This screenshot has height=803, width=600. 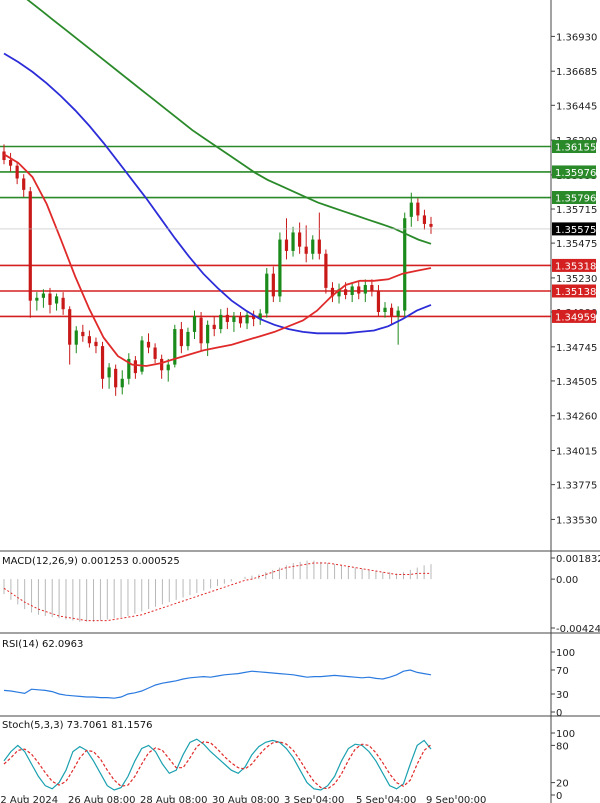 I want to click on level-label: 1.35318, so click(x=575, y=266).